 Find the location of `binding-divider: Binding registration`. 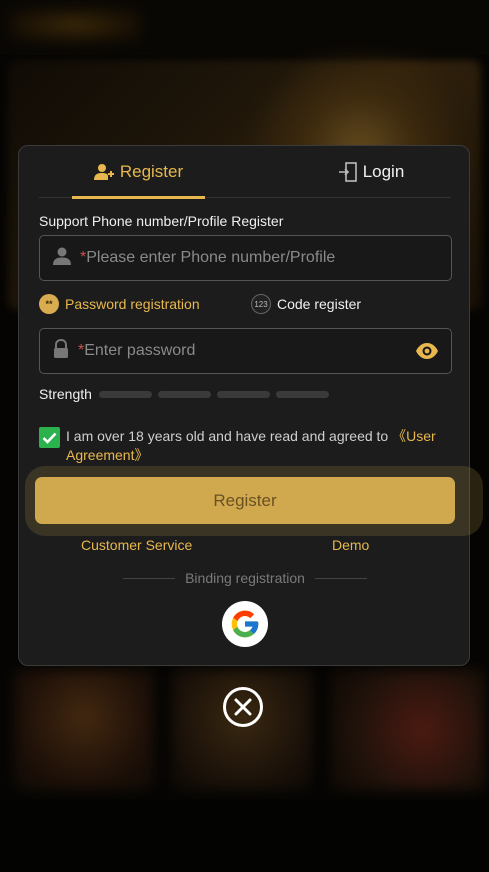

binding-divider: Binding registration is located at coordinates (245, 578).